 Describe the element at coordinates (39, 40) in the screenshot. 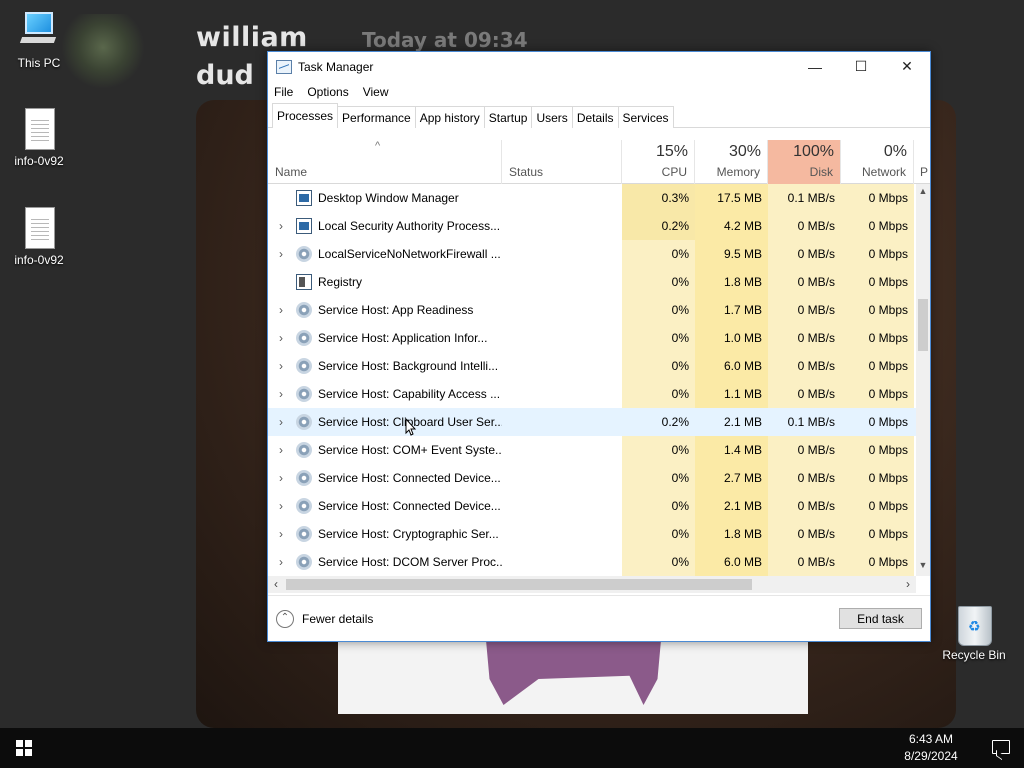

I see `desktop-icon-this-pc: This PC` at that location.